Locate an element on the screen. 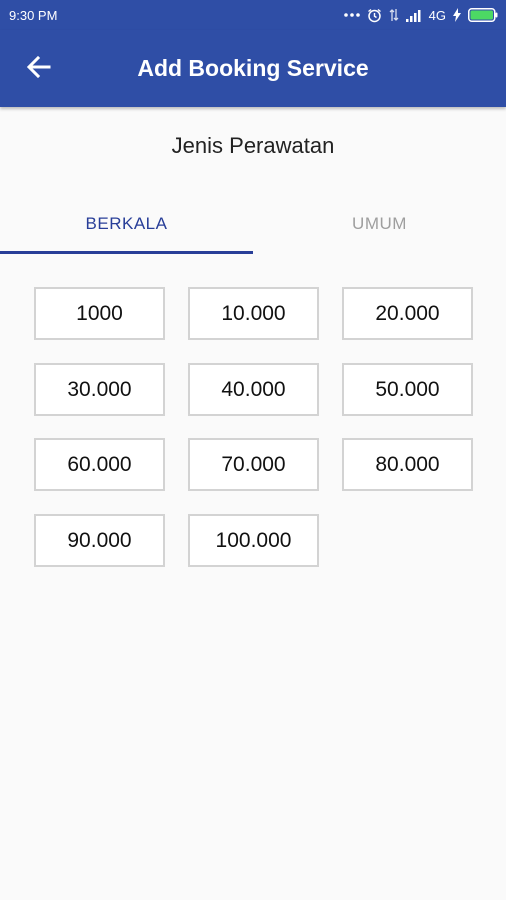 The width and height of the screenshot is (506, 900). price-option-button: 1000 is located at coordinates (99, 313).